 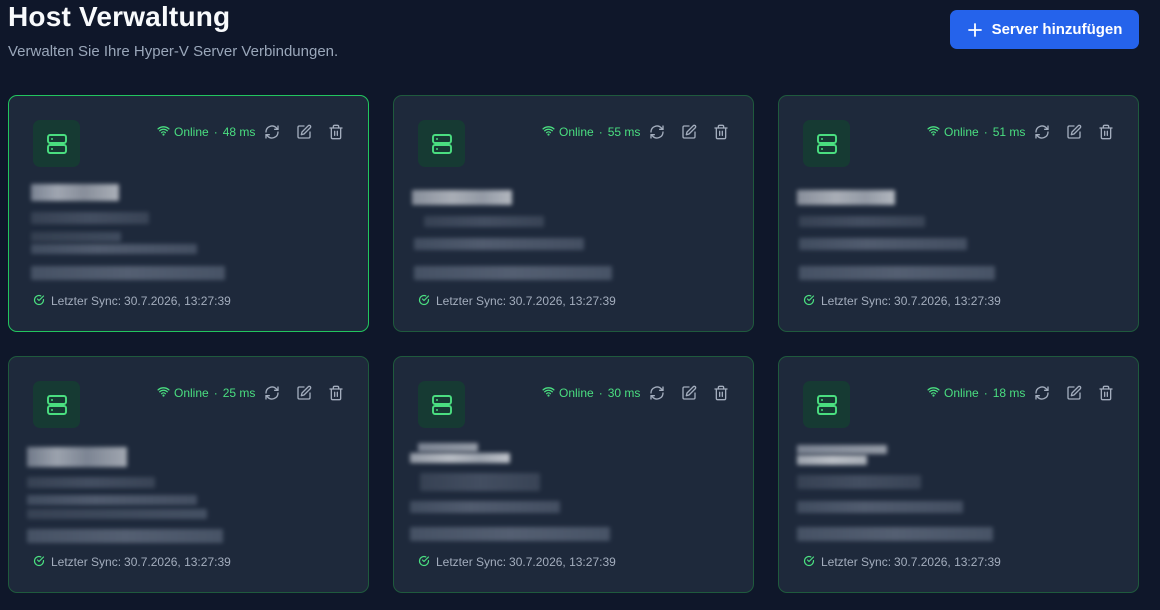 What do you see at coordinates (624, 132) in the screenshot?
I see `latency-text: 55 ms` at bounding box center [624, 132].